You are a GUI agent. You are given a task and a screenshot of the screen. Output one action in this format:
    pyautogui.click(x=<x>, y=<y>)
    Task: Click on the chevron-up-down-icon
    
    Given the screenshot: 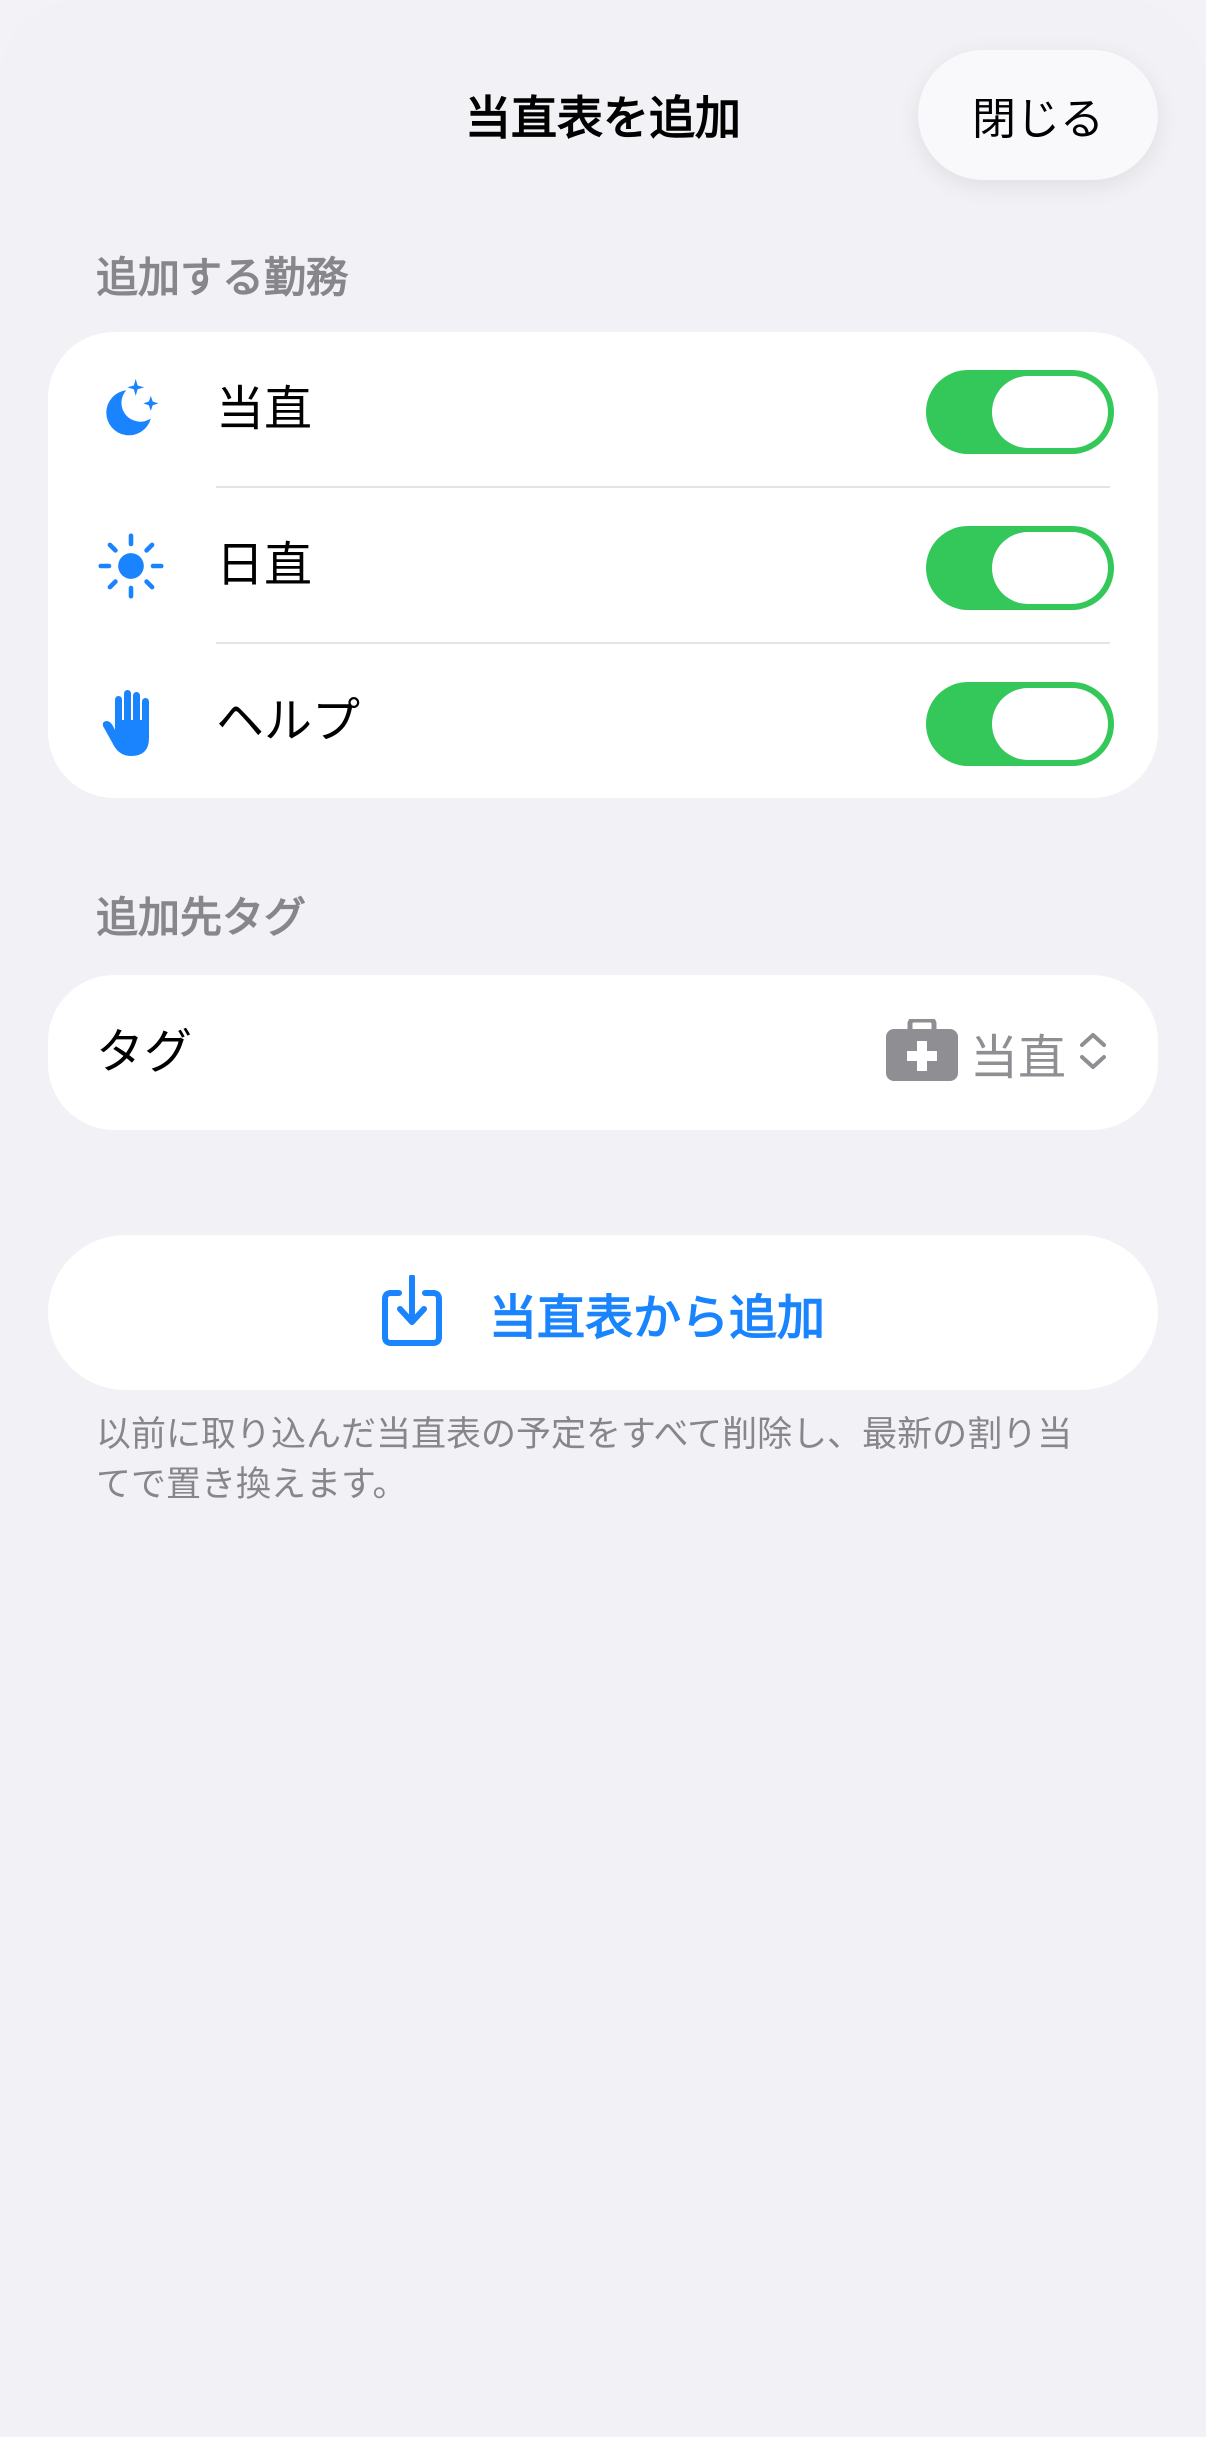 What is the action you would take?
    pyautogui.click(x=1093, y=1053)
    